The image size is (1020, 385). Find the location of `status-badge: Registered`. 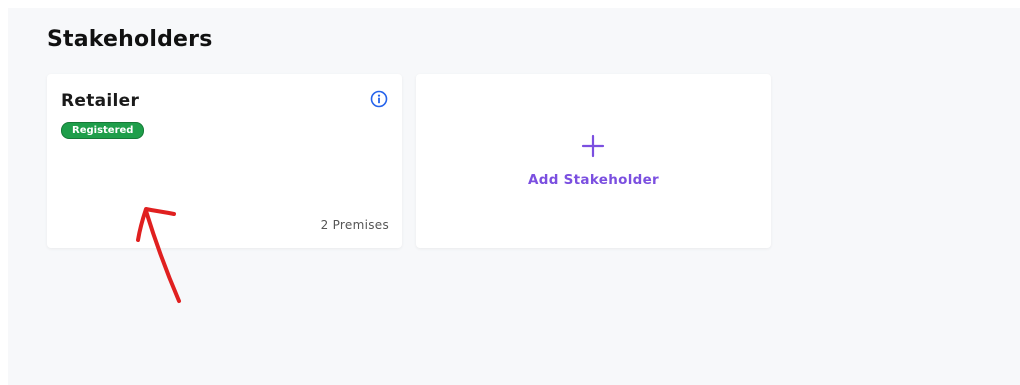

status-badge: Registered is located at coordinates (103, 130).